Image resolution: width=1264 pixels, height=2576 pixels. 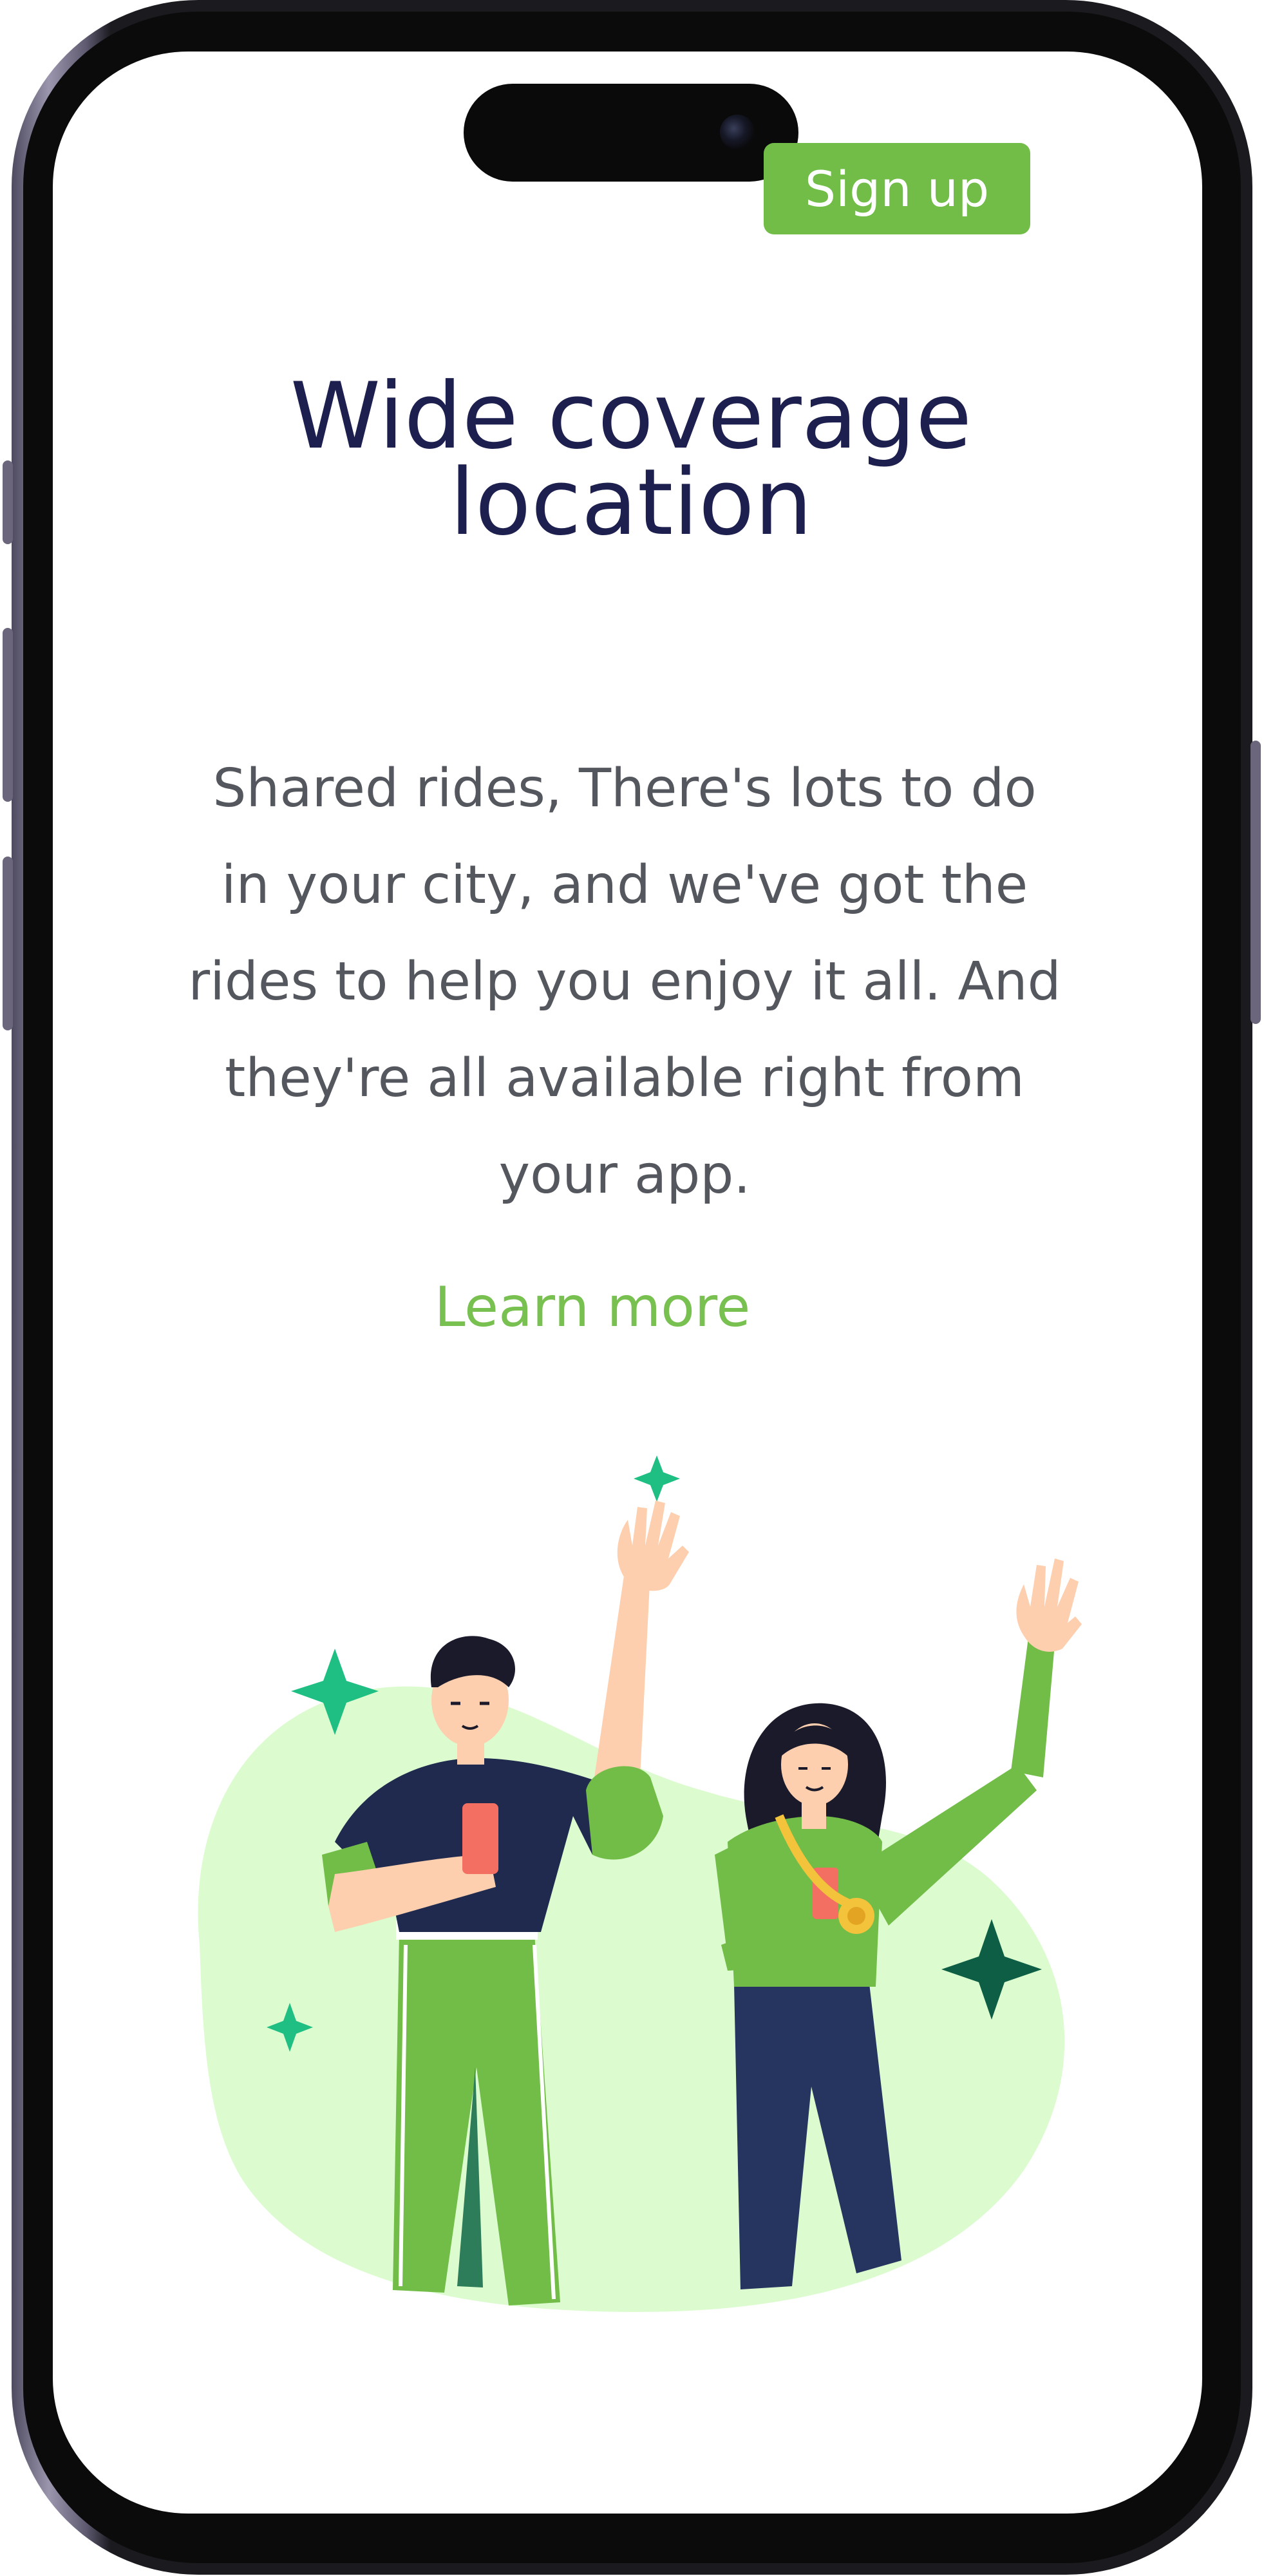 What do you see at coordinates (592, 1307) in the screenshot?
I see `learn-more-link: Learn more` at bounding box center [592, 1307].